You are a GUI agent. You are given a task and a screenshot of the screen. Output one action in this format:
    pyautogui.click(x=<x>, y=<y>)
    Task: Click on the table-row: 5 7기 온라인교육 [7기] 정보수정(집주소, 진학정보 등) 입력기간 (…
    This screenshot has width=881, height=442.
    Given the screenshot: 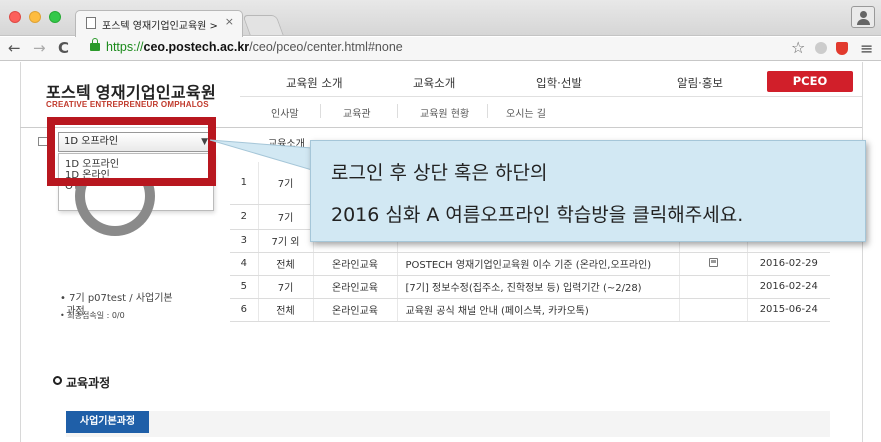 What is the action you would take?
    pyautogui.click(x=530, y=287)
    